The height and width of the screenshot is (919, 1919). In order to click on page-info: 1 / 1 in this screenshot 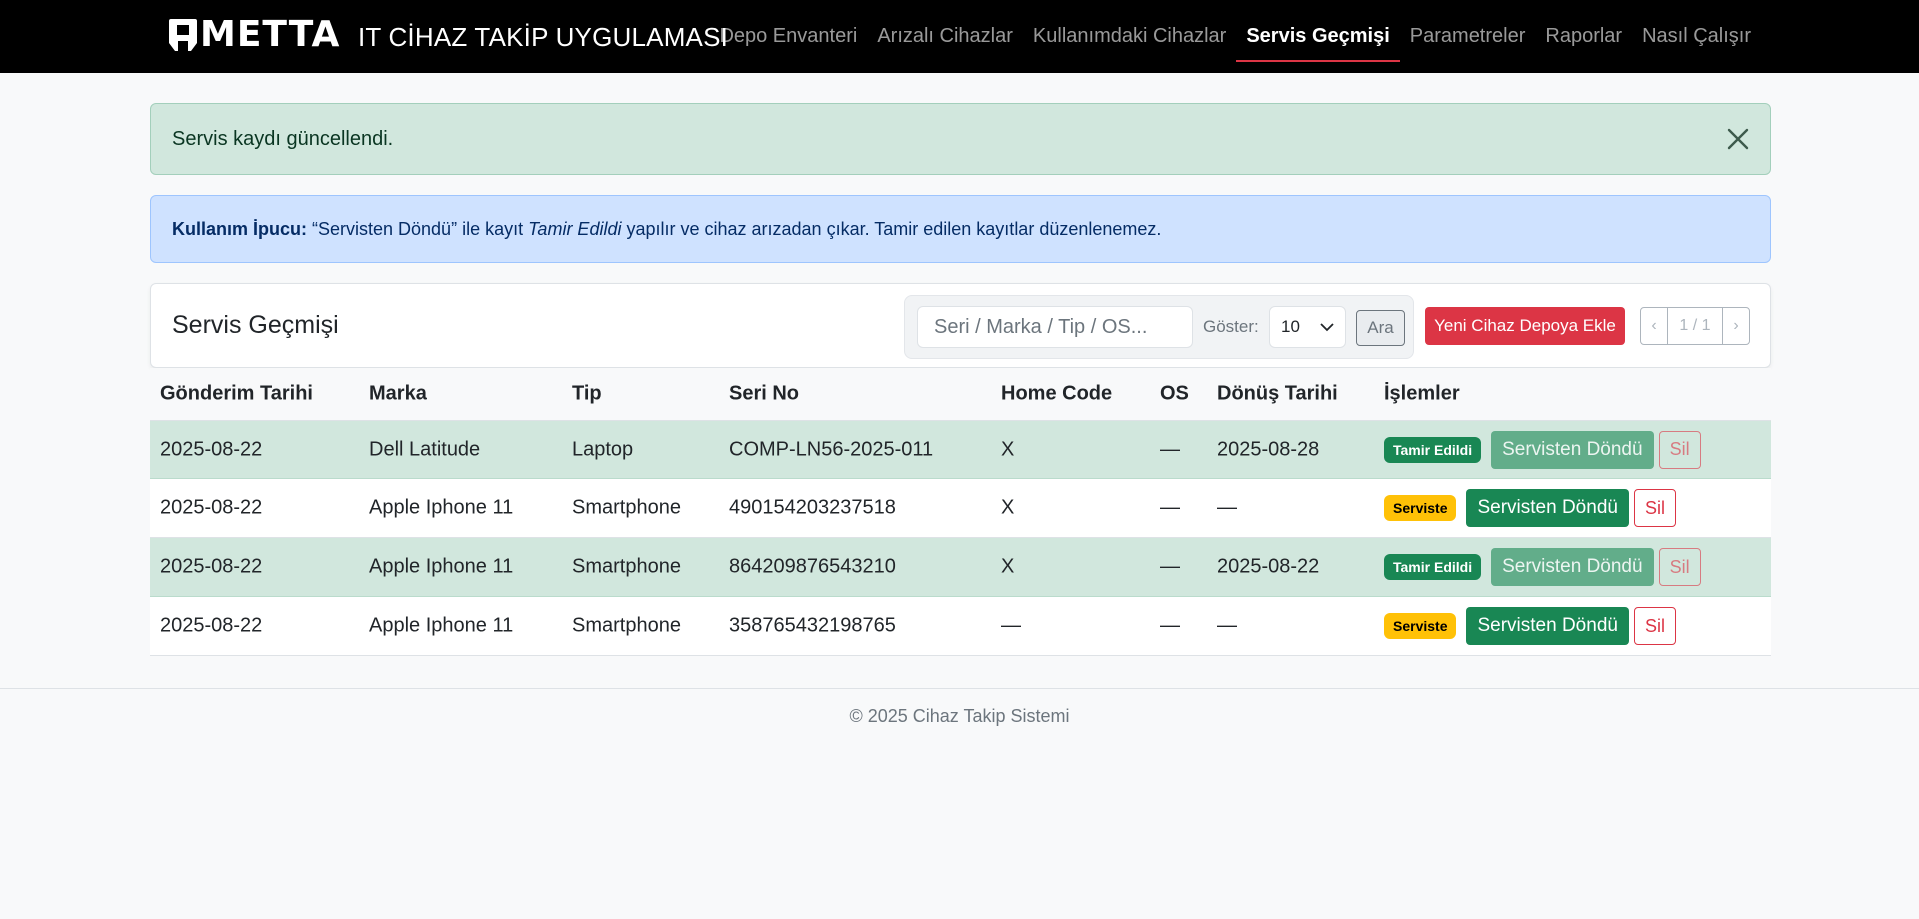, I will do `click(1695, 326)`.